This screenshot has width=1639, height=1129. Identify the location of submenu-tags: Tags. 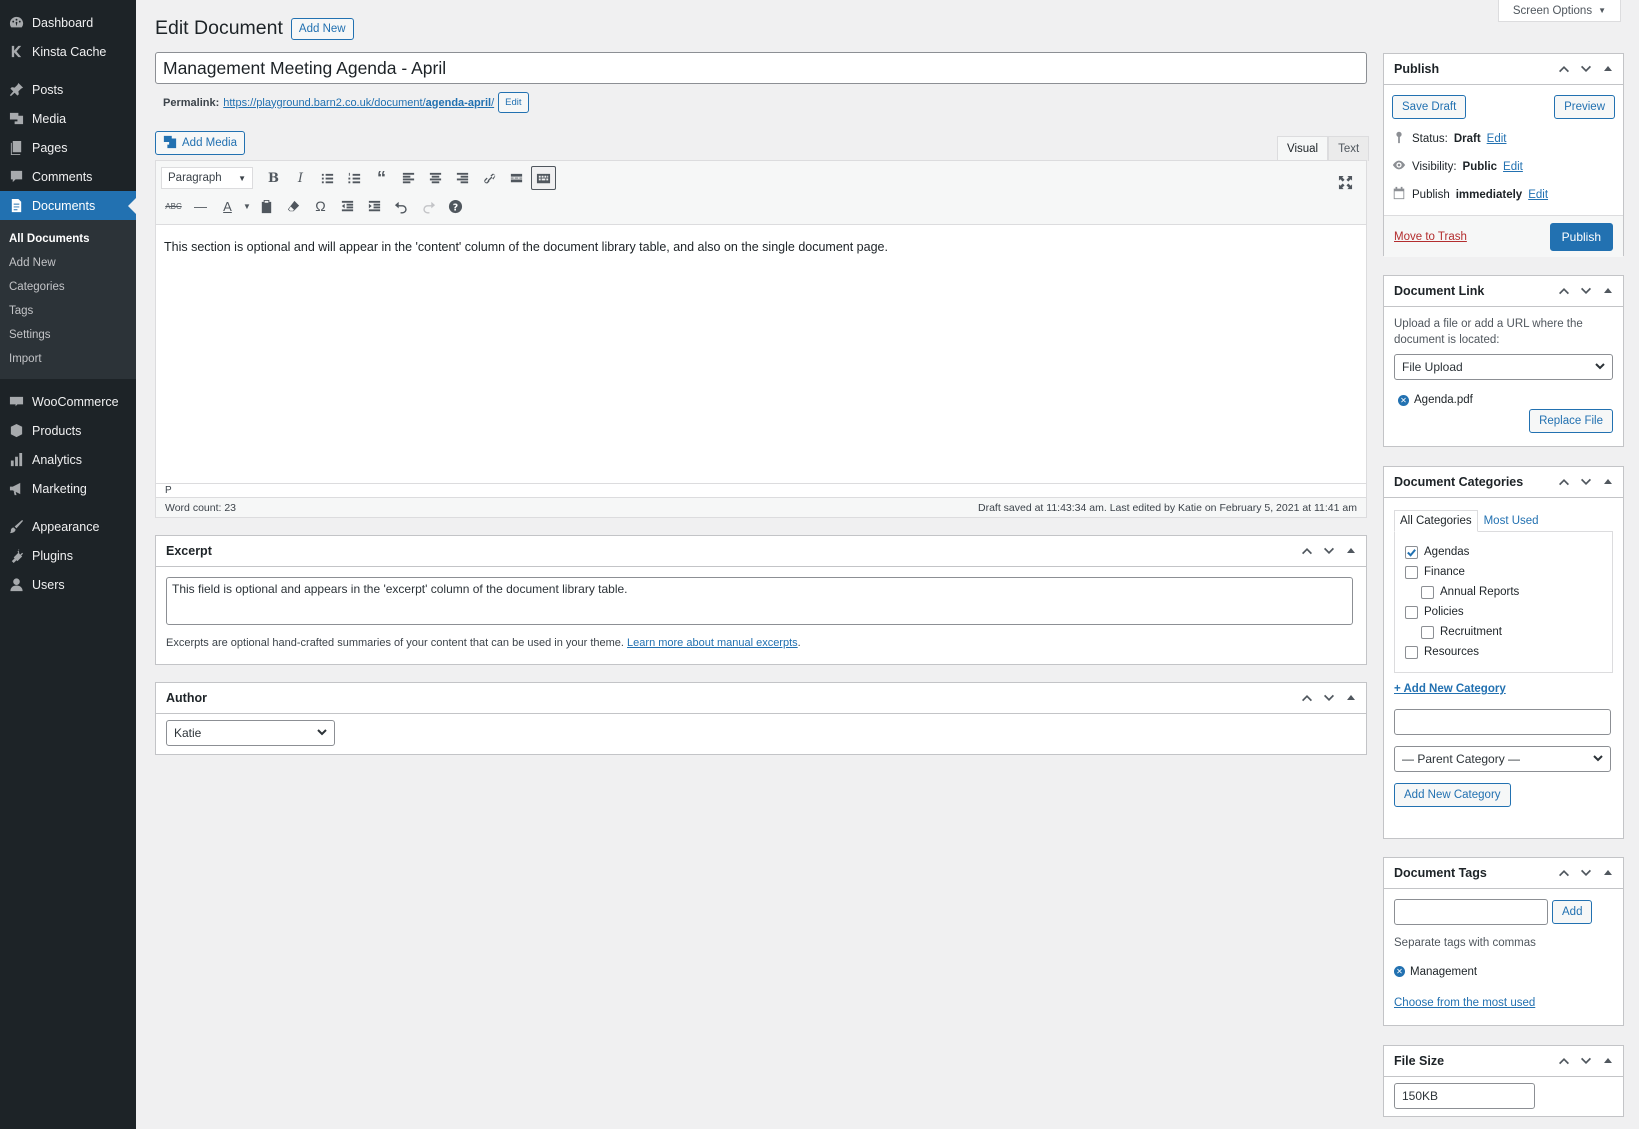
(68, 311).